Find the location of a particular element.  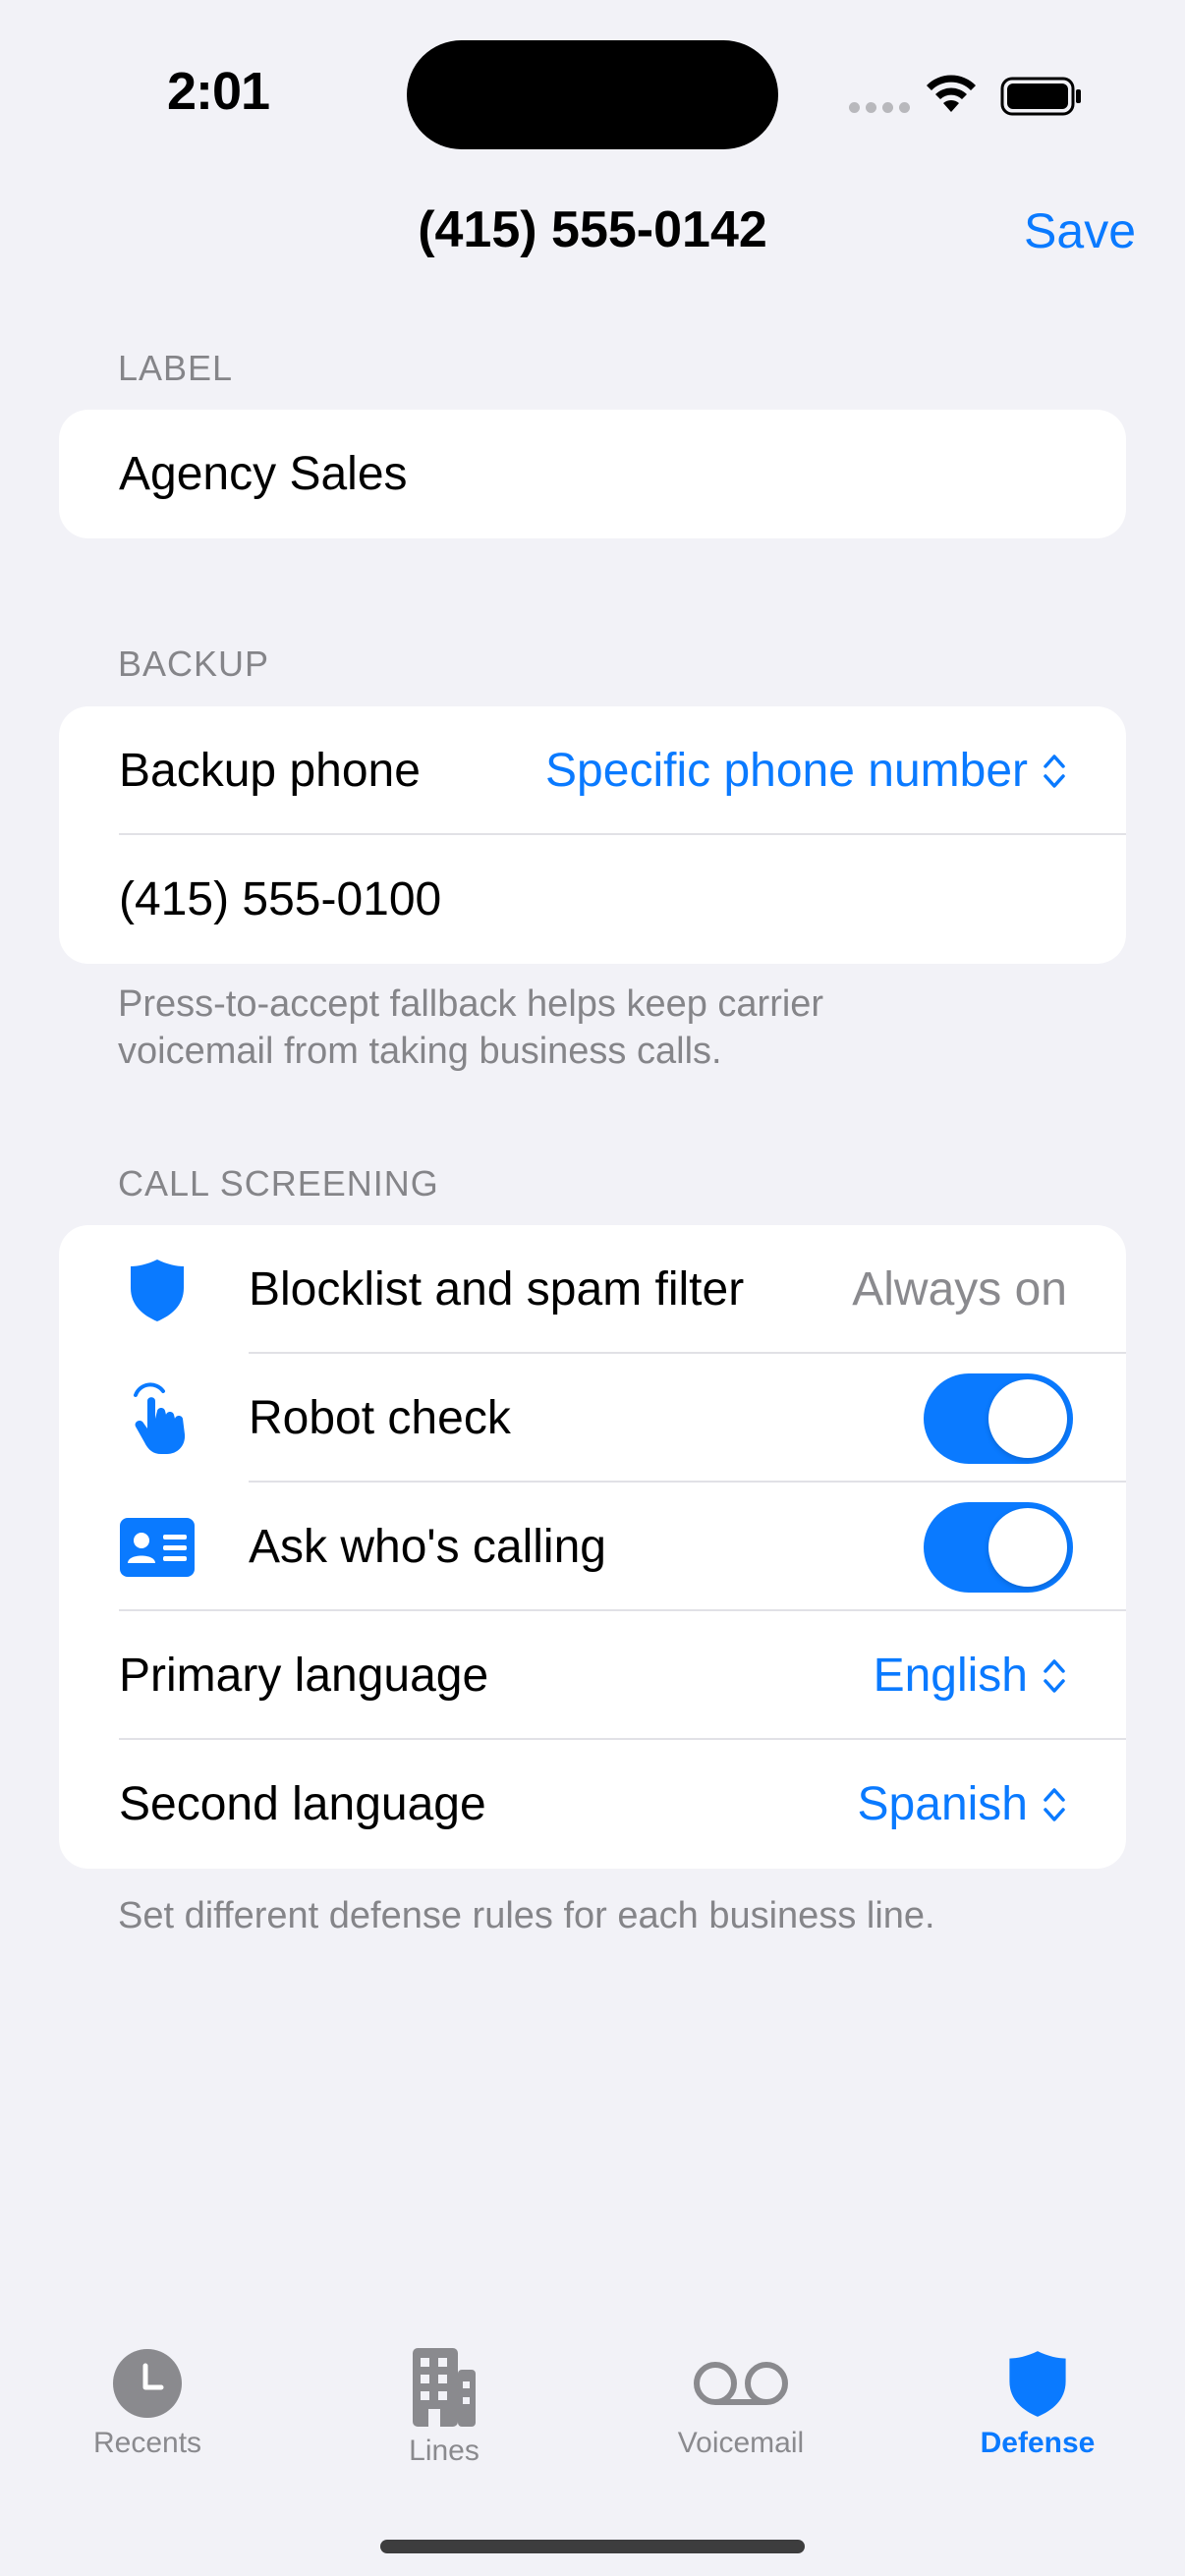

save-button: Save is located at coordinates (1080, 230).